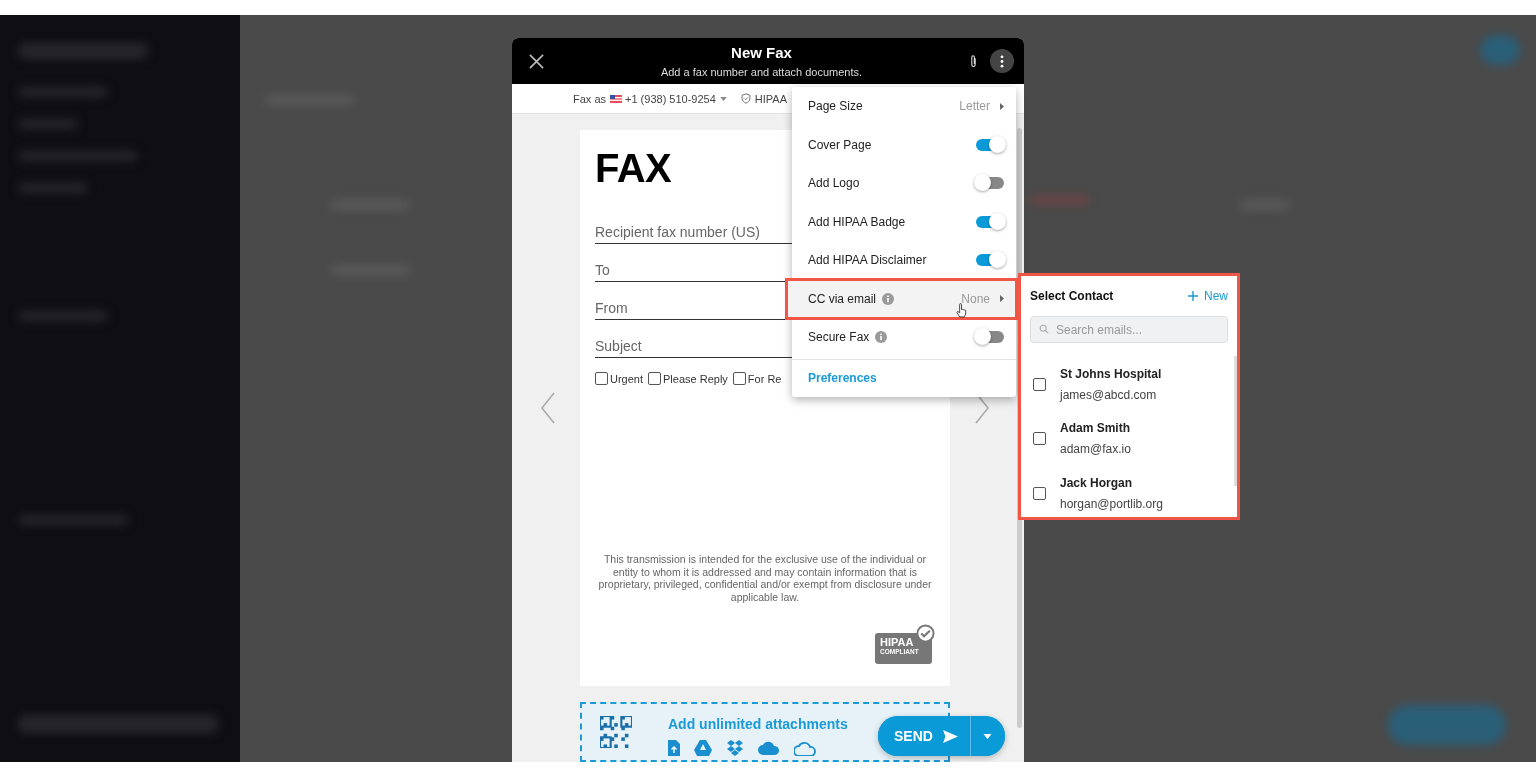  Describe the element at coordinates (1095, 428) in the screenshot. I see `contact-name: Adam Smith` at that location.